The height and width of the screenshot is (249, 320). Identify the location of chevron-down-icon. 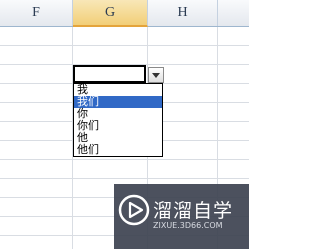
(156, 75).